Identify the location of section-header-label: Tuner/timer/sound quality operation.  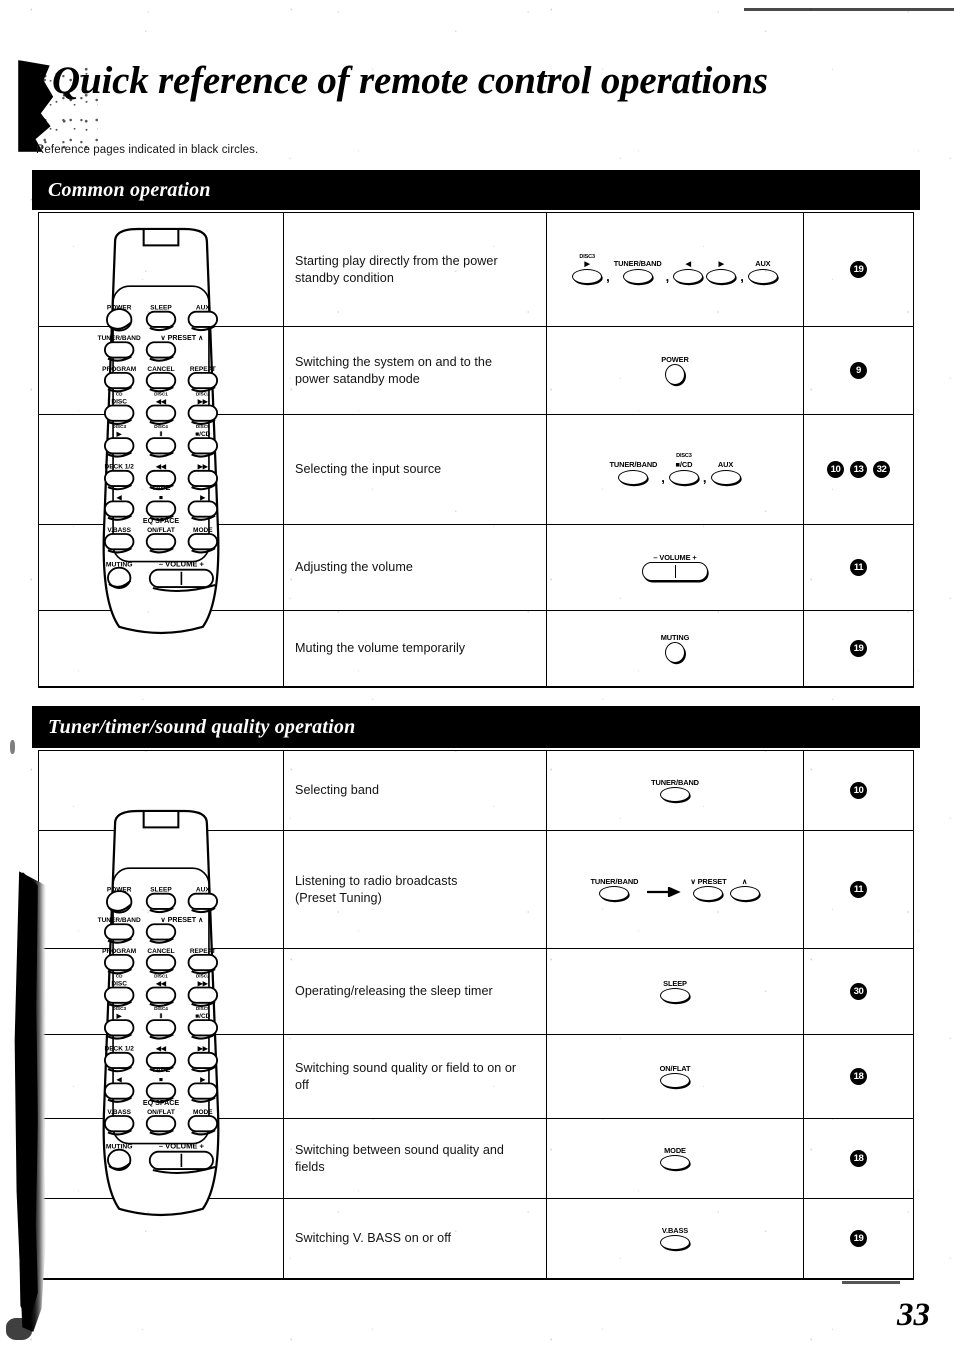
(202, 726).